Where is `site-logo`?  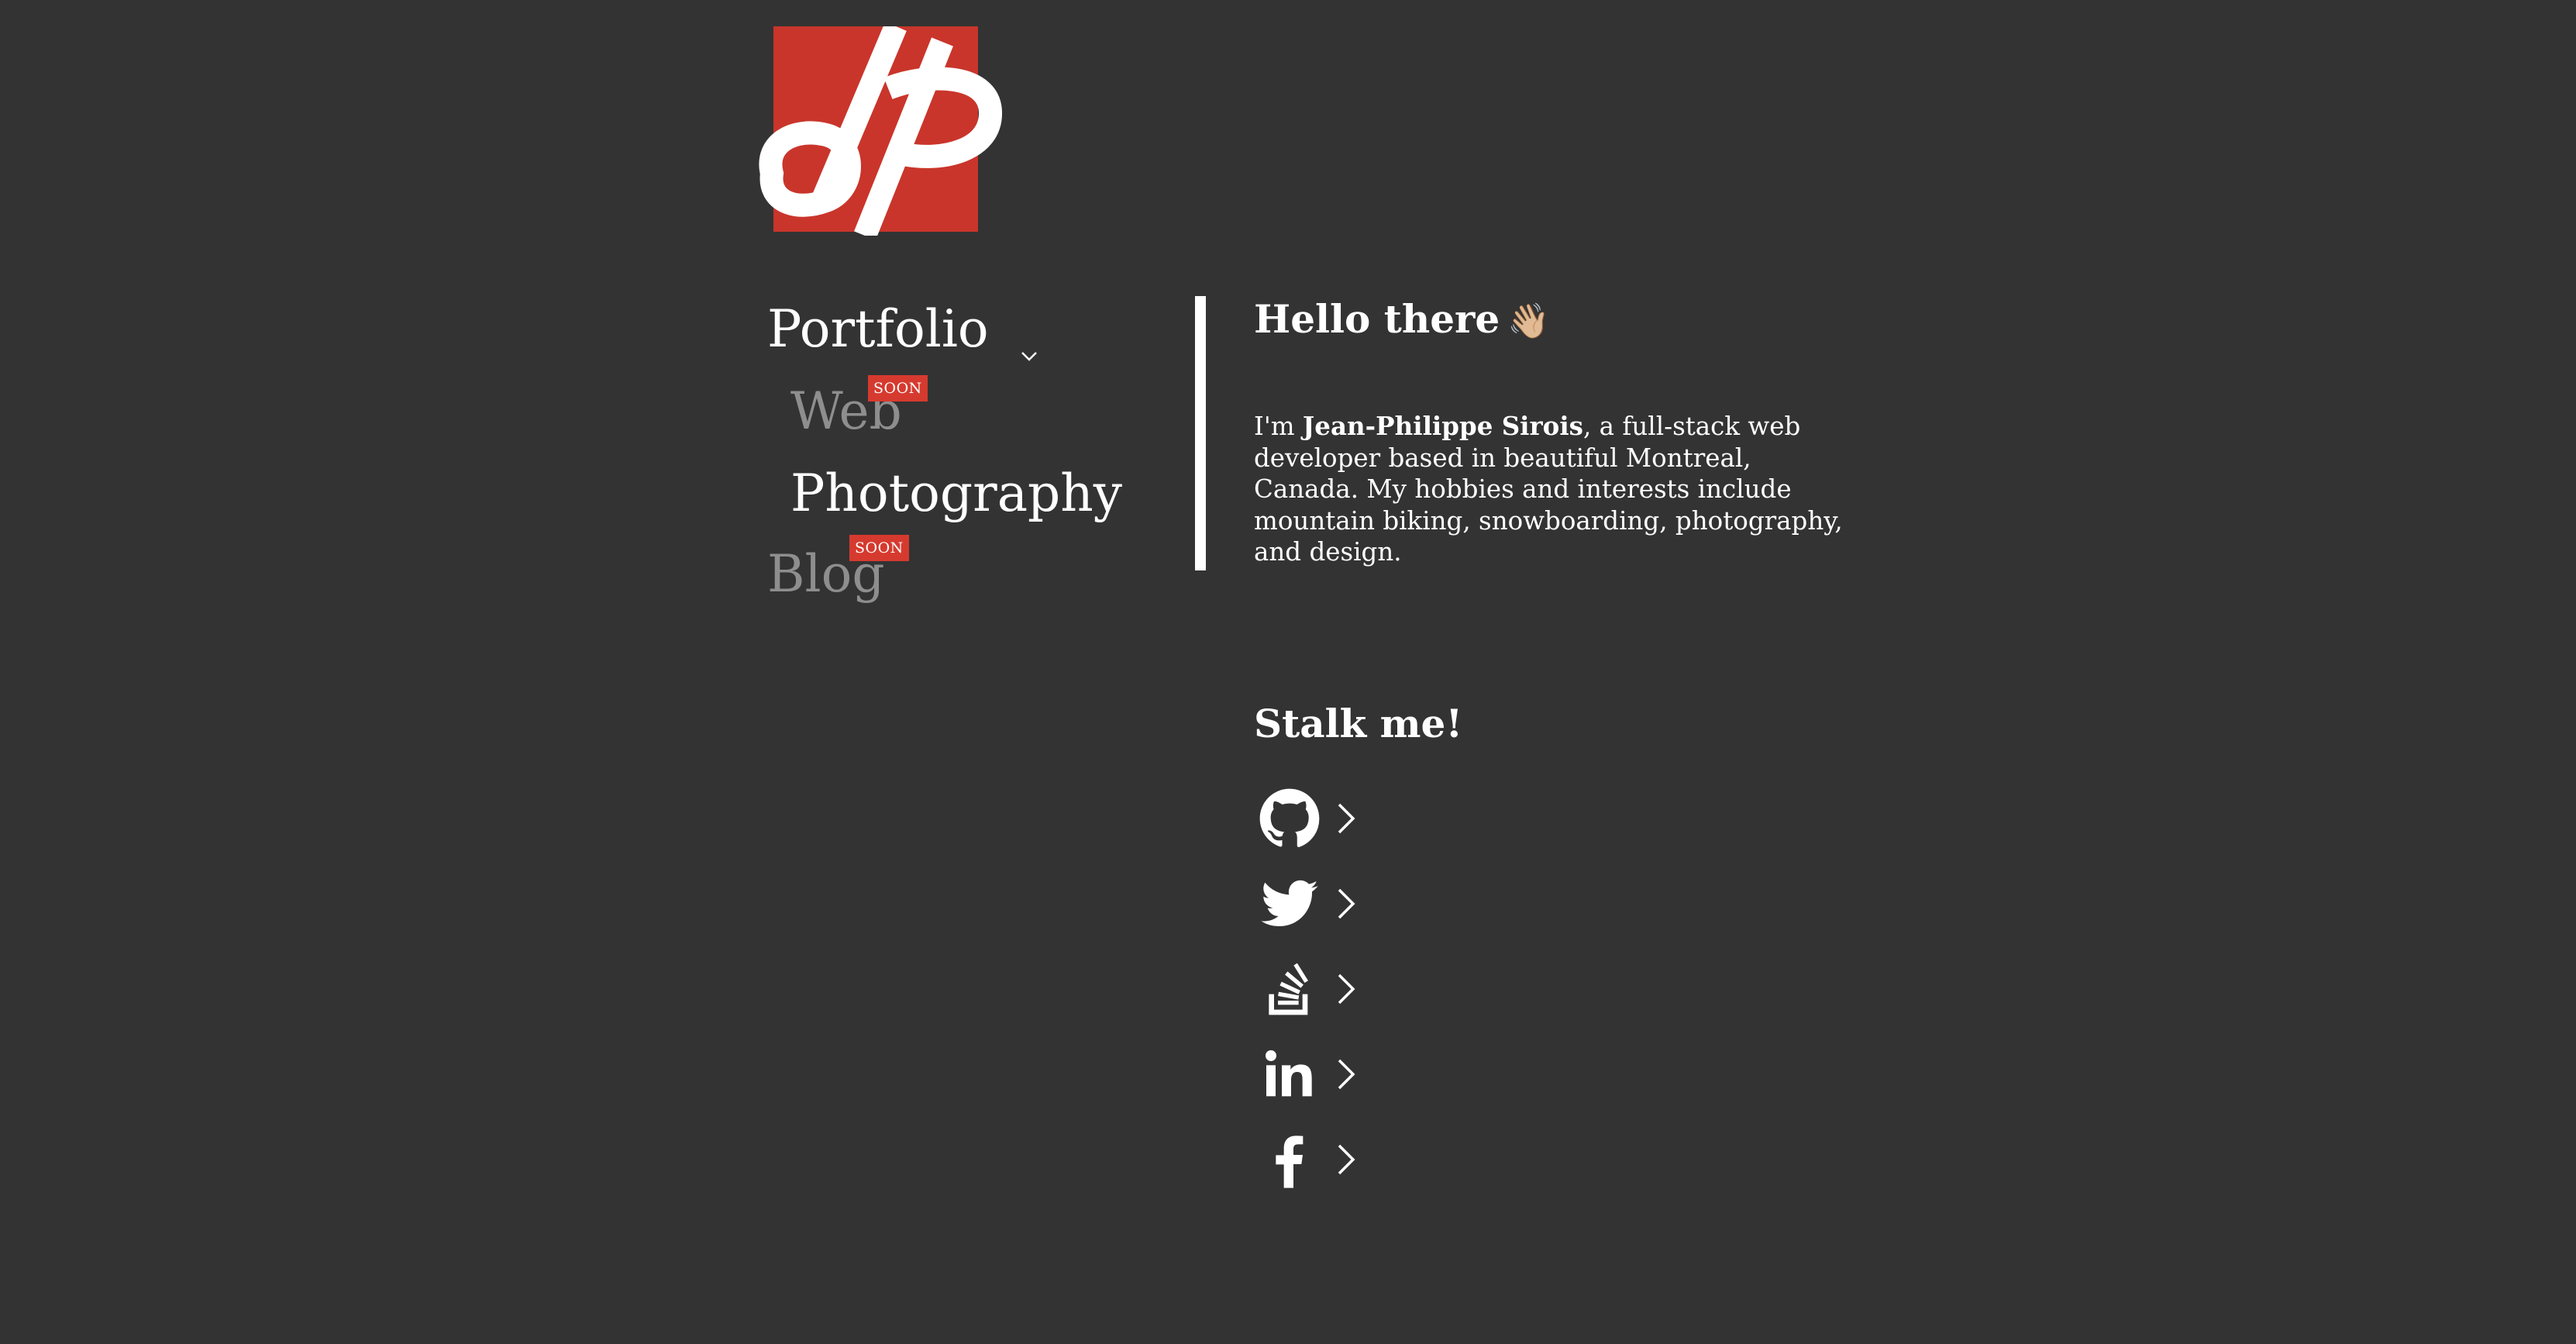 site-logo is located at coordinates (876, 131).